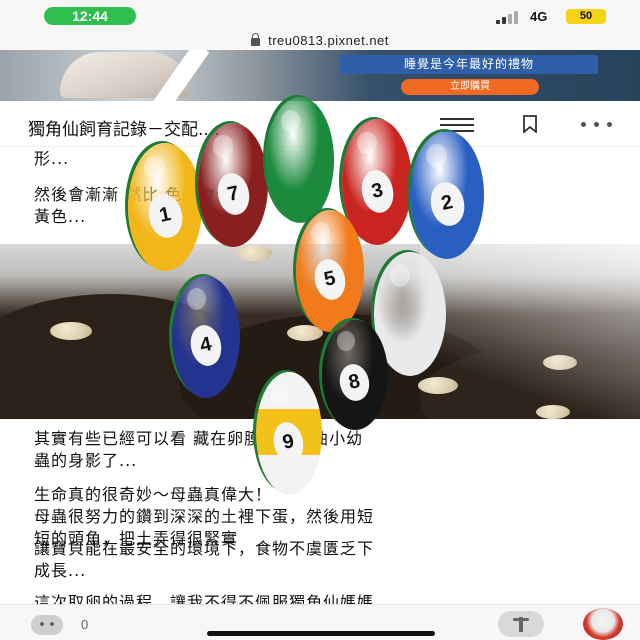 Image resolution: width=640 pixels, height=640 pixels. Describe the element at coordinates (153, 494) in the screenshot. I see `article-text: 生命真的很奇妙～母蟲真偉大！` at that location.